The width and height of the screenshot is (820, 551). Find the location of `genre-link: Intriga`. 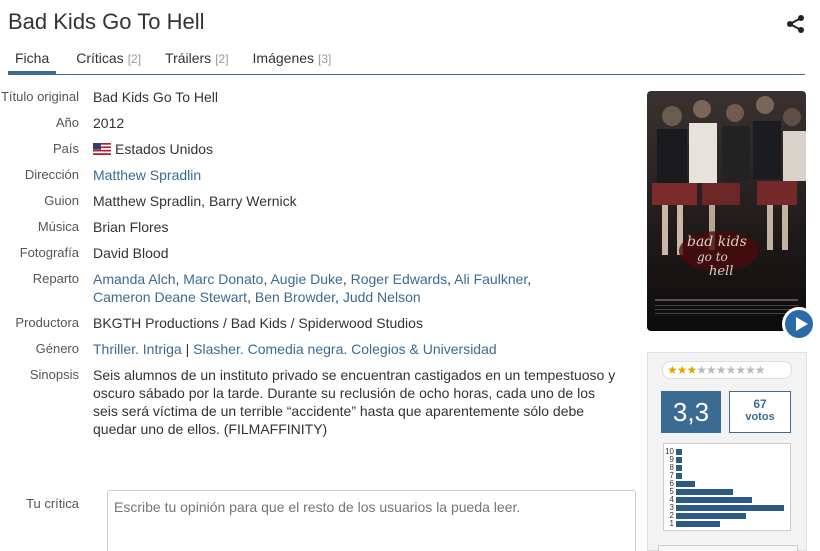

genre-link: Intriga is located at coordinates (162, 349).